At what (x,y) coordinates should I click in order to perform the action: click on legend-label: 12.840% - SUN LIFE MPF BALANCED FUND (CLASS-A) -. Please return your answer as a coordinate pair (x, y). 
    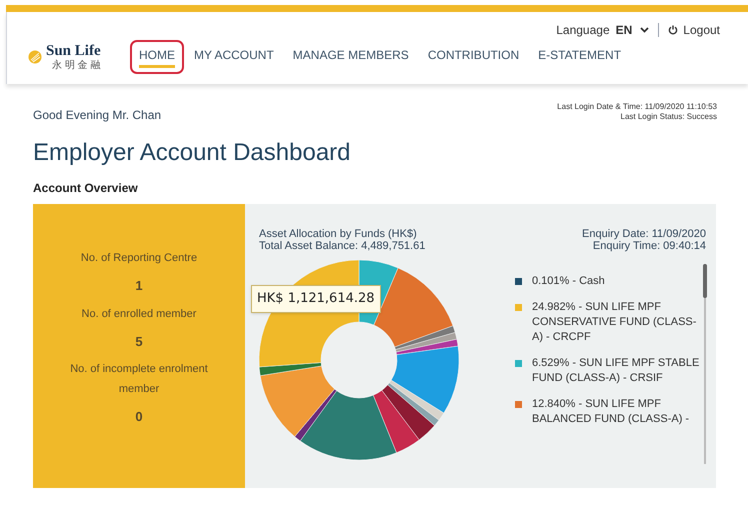
    Looking at the image, I should click on (611, 412).